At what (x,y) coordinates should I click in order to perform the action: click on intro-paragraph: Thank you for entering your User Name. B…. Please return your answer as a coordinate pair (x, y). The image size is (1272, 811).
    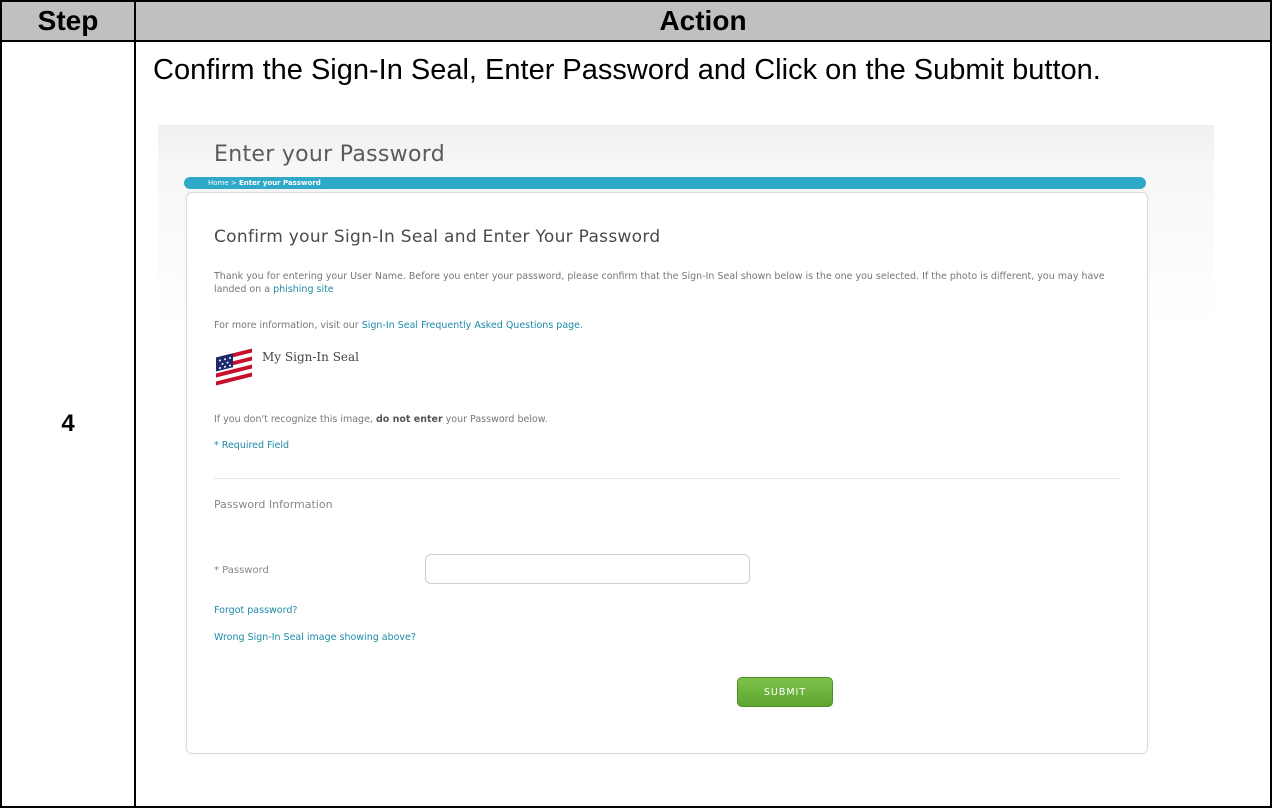
    Looking at the image, I should click on (664, 283).